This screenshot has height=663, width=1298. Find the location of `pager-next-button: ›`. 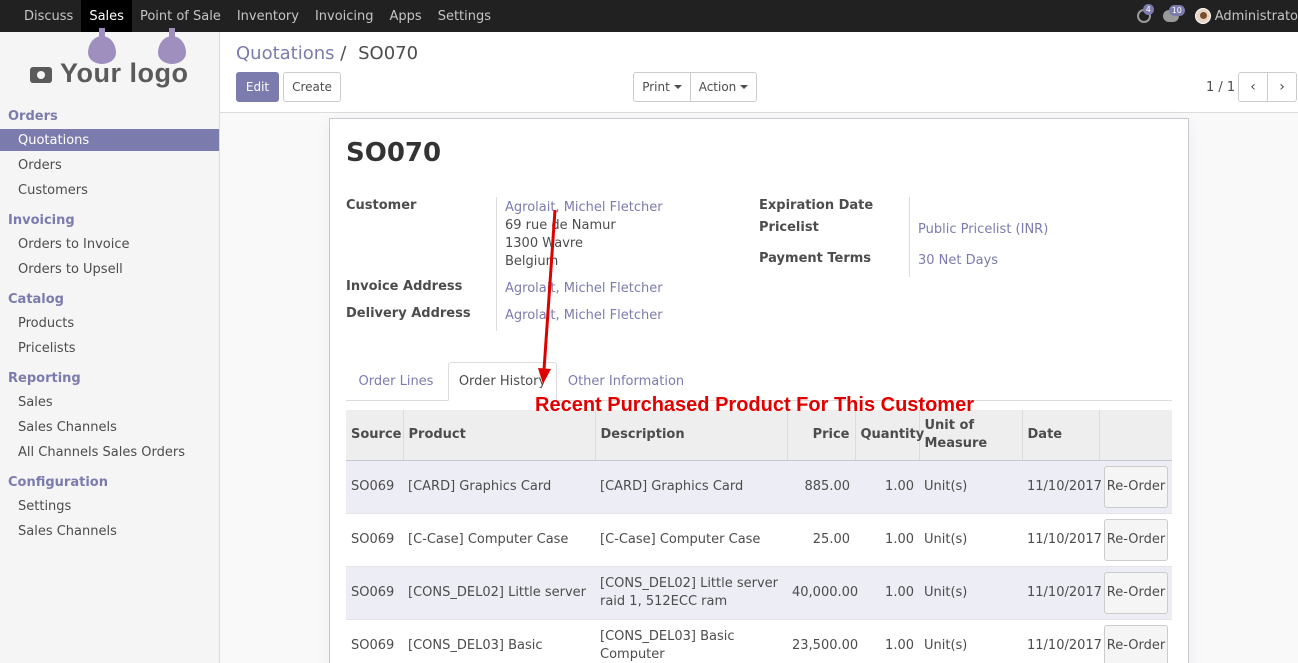

pager-next-button: › is located at coordinates (1282, 87).